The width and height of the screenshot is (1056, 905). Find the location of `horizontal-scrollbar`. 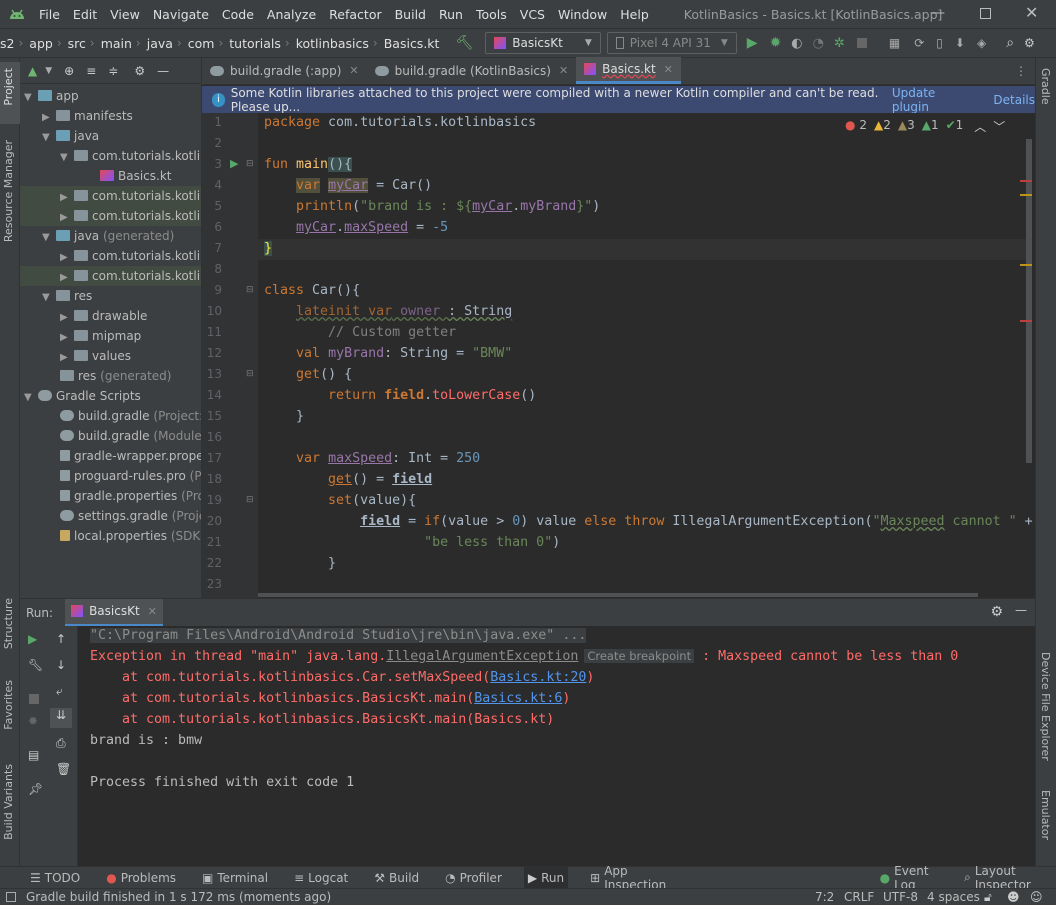

horizontal-scrollbar is located at coordinates (618, 595).